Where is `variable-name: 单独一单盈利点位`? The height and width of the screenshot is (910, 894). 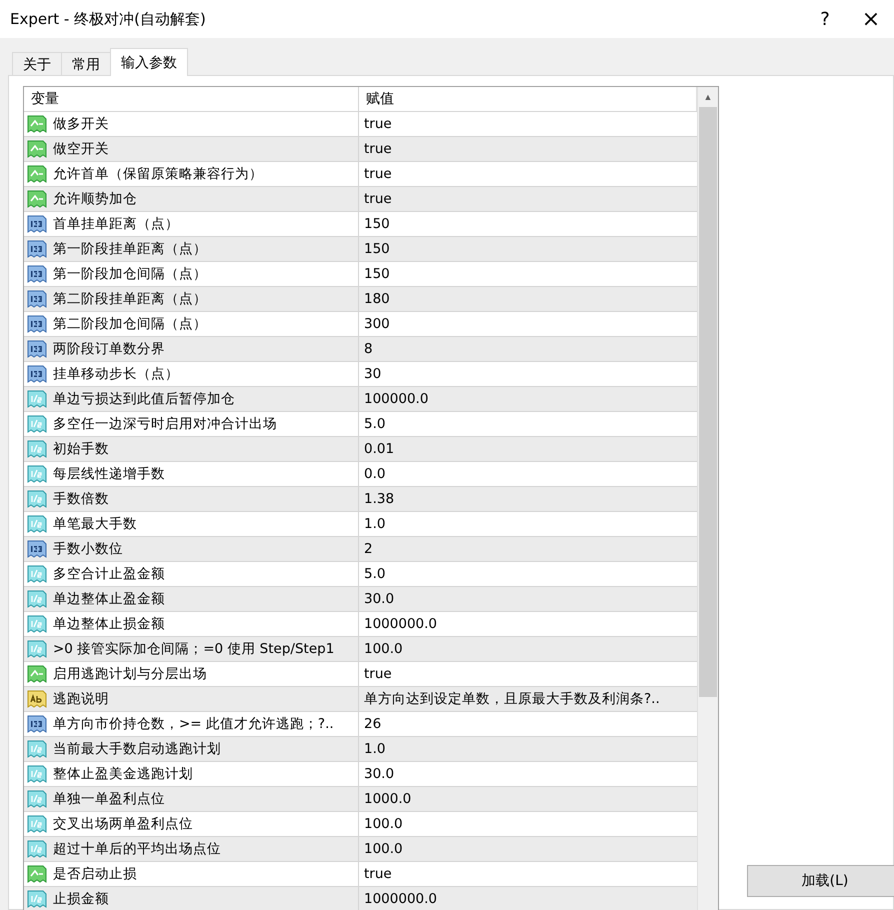
variable-name: 单独一单盈利点位 is located at coordinates (109, 799).